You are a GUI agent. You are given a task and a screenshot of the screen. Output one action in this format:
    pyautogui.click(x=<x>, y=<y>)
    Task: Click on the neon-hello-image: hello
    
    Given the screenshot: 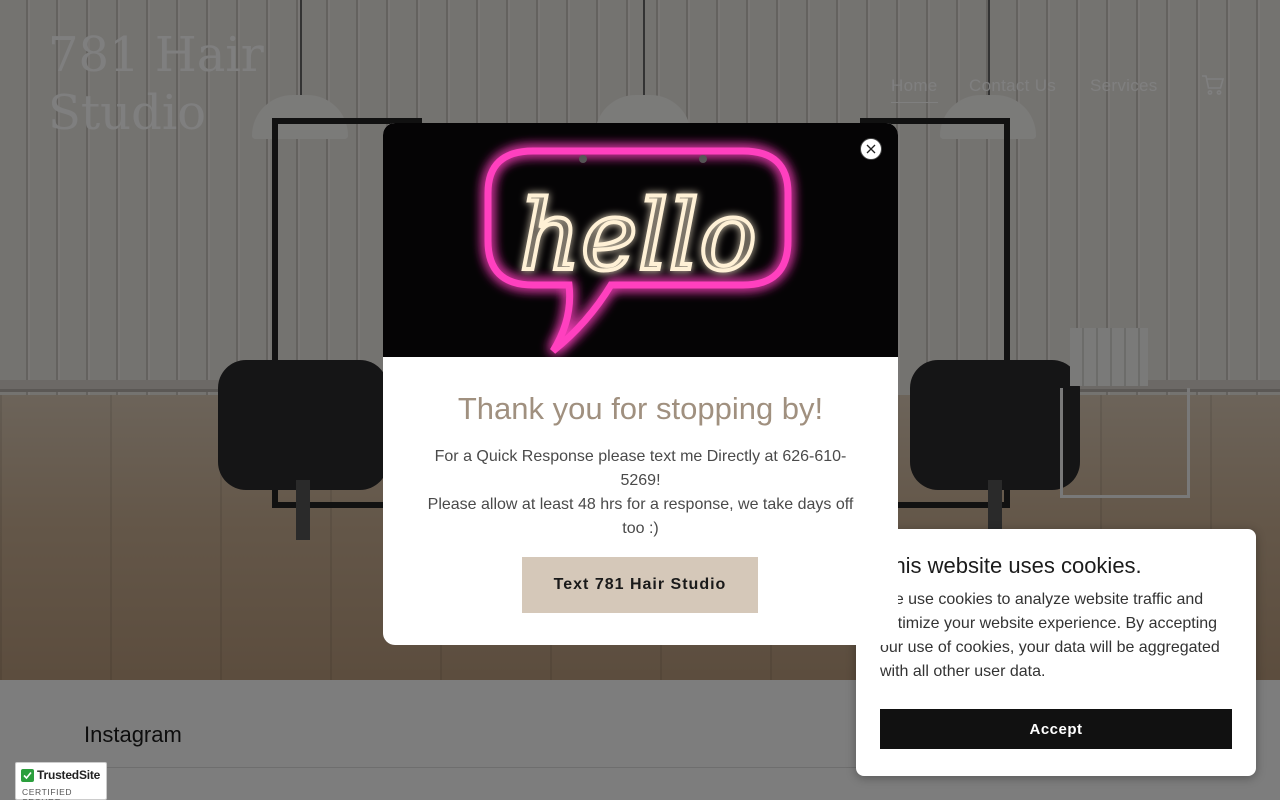 What is the action you would take?
    pyautogui.click(x=640, y=240)
    